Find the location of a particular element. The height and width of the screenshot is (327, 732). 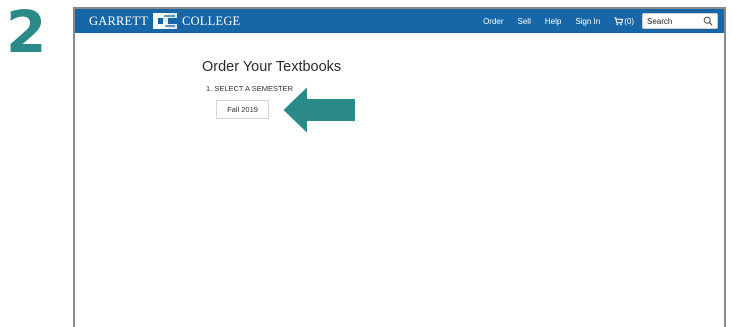

cart-button: (0) is located at coordinates (624, 21).